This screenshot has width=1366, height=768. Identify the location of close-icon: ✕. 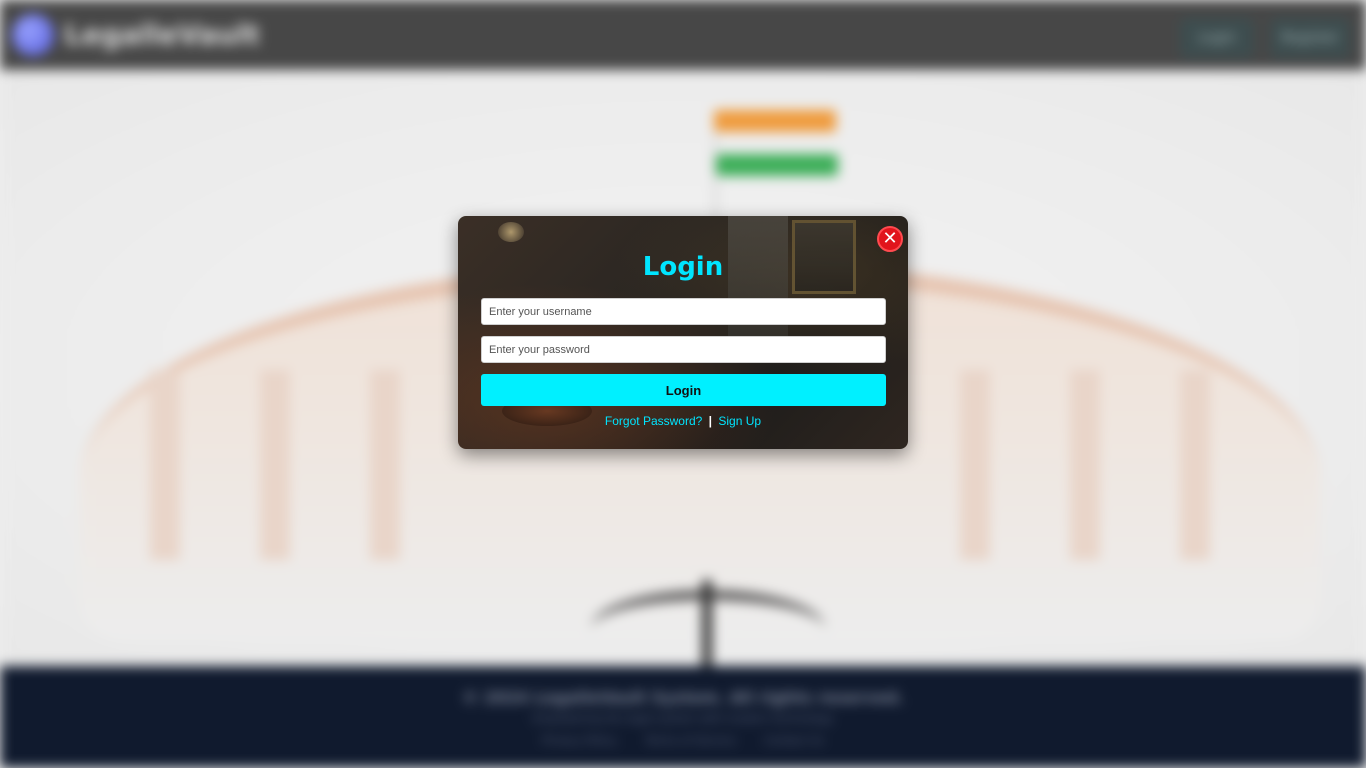
(890, 238).